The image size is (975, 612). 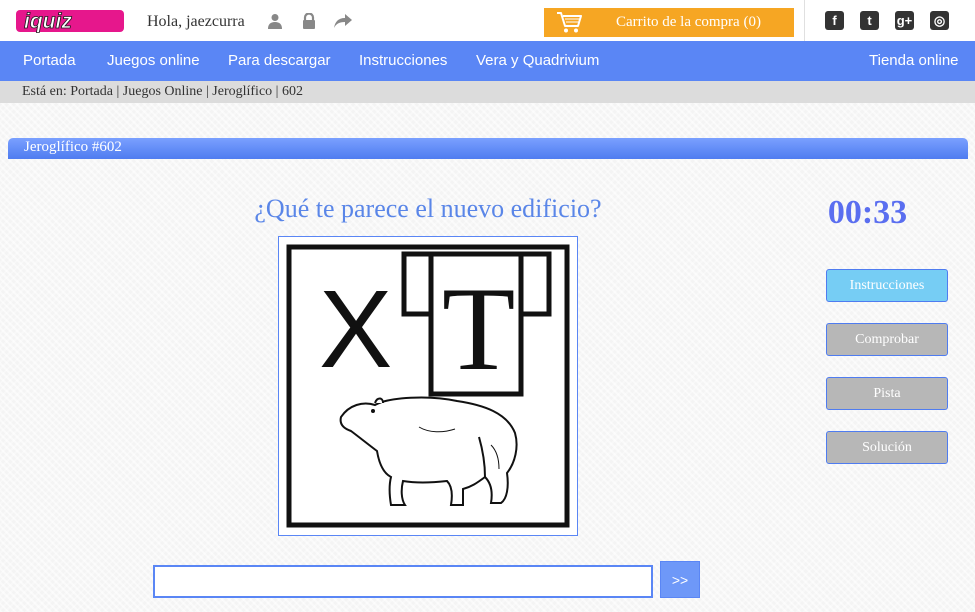 I want to click on header-divider, so click(x=804, y=20).